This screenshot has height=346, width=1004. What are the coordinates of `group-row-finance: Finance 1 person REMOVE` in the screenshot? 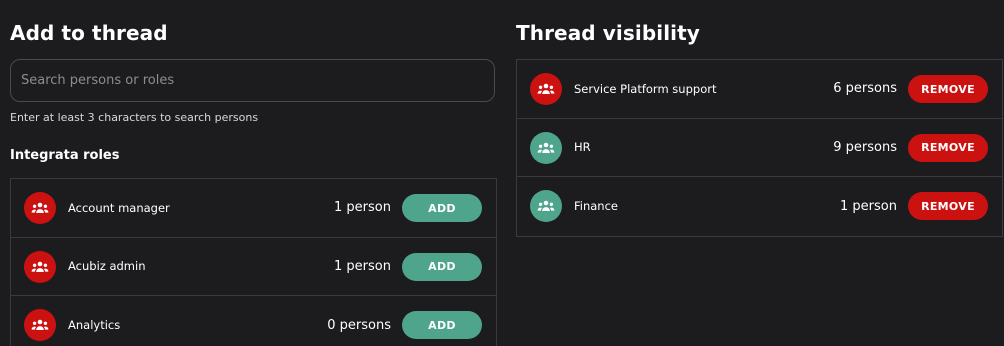 It's located at (759, 206).